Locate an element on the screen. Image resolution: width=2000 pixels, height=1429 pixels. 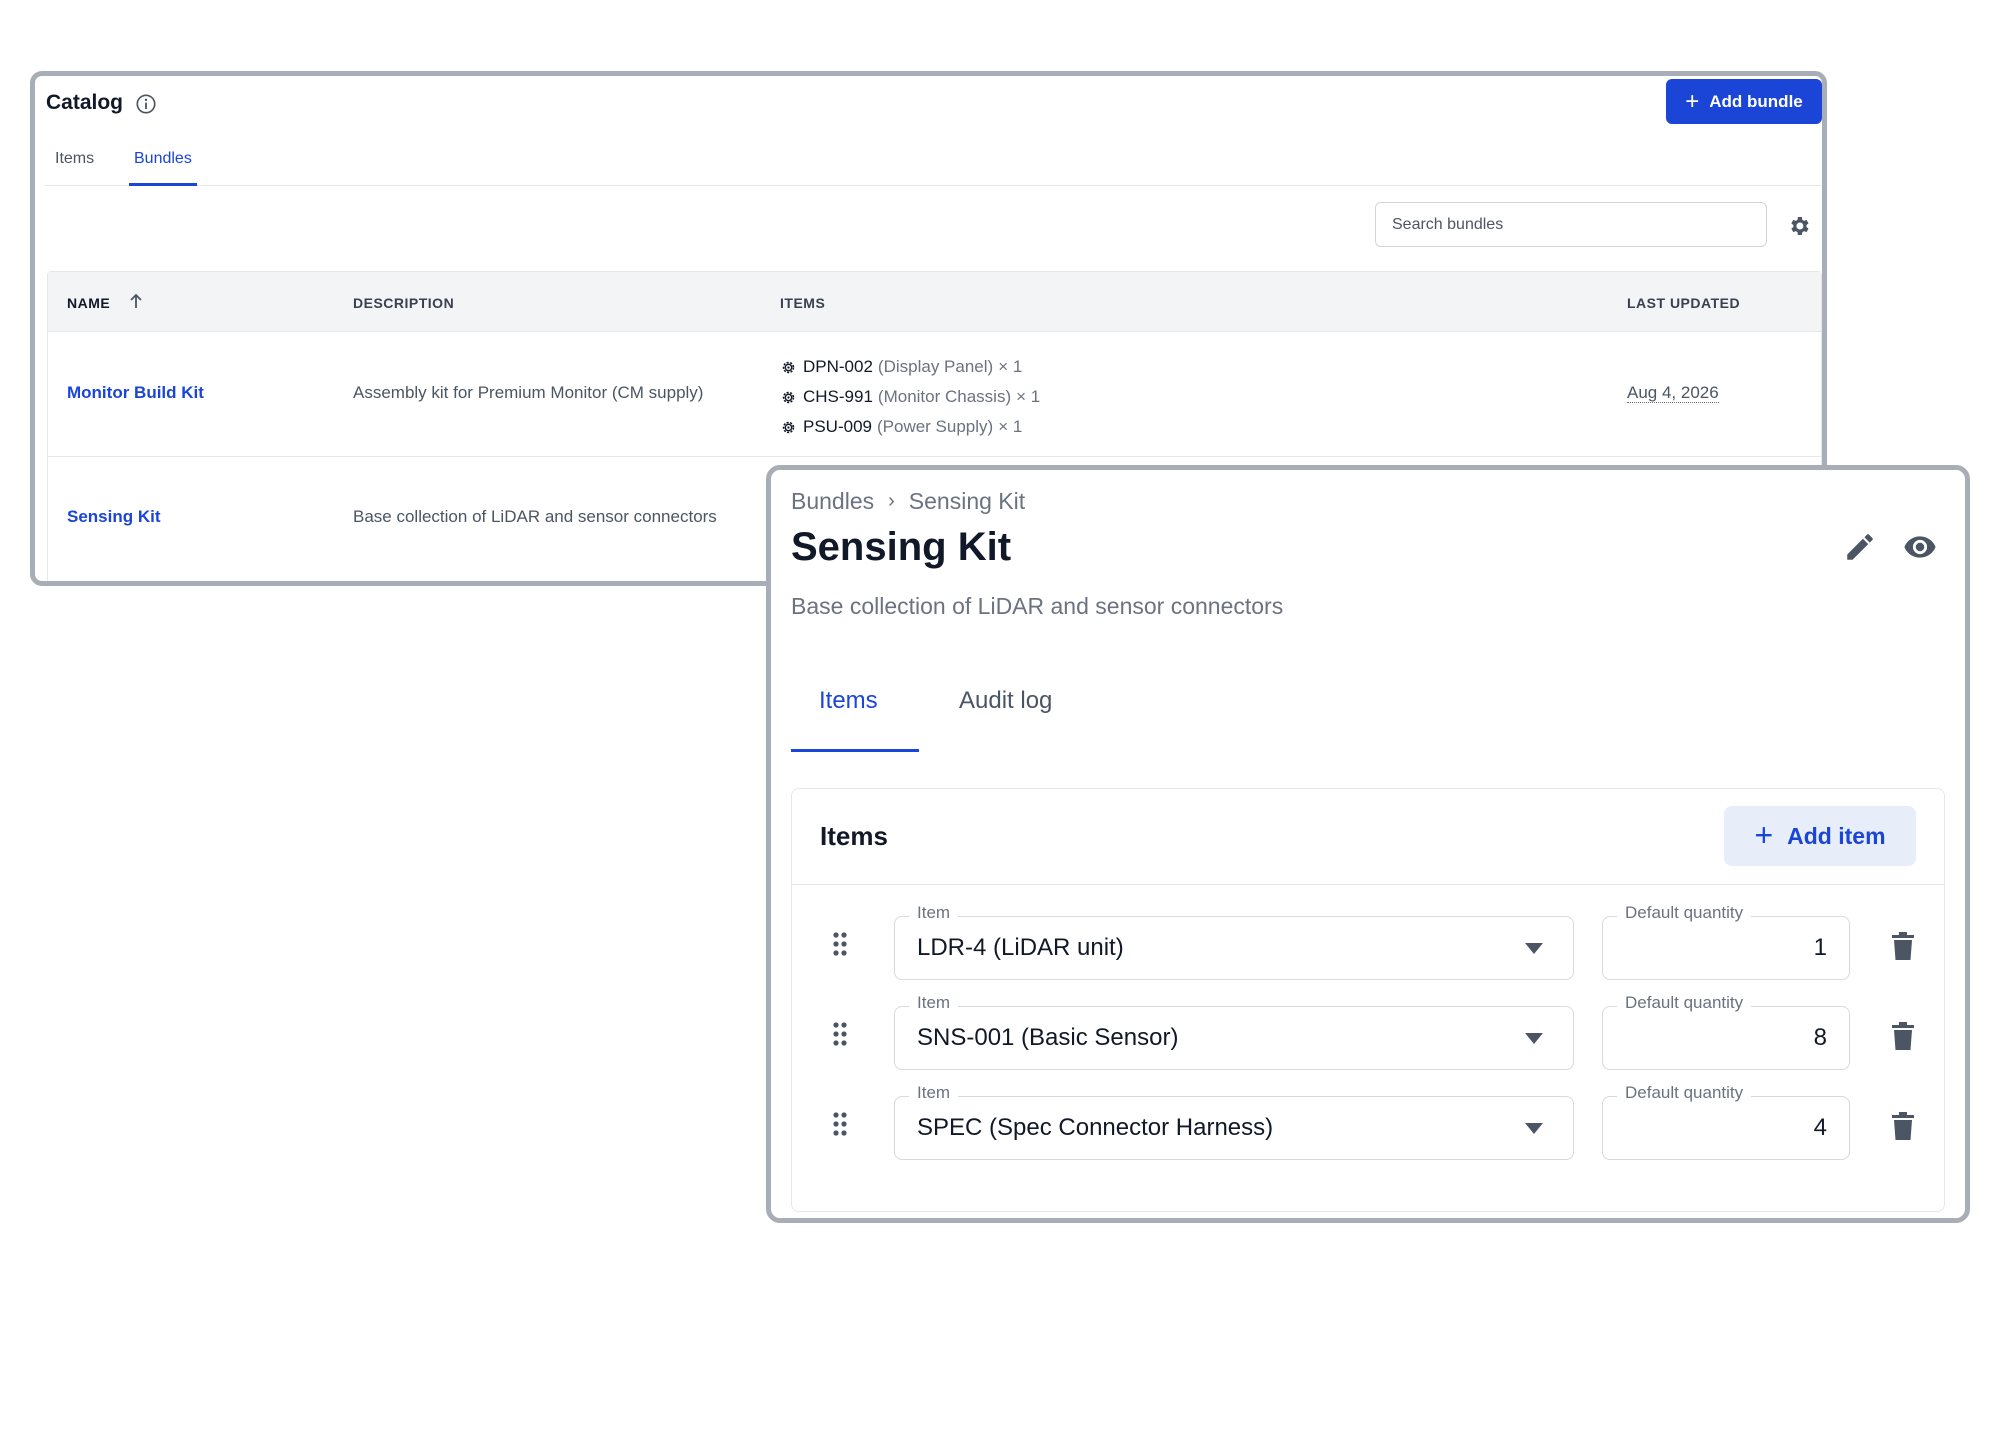
item-name: (Display Panel) is located at coordinates (935, 366).